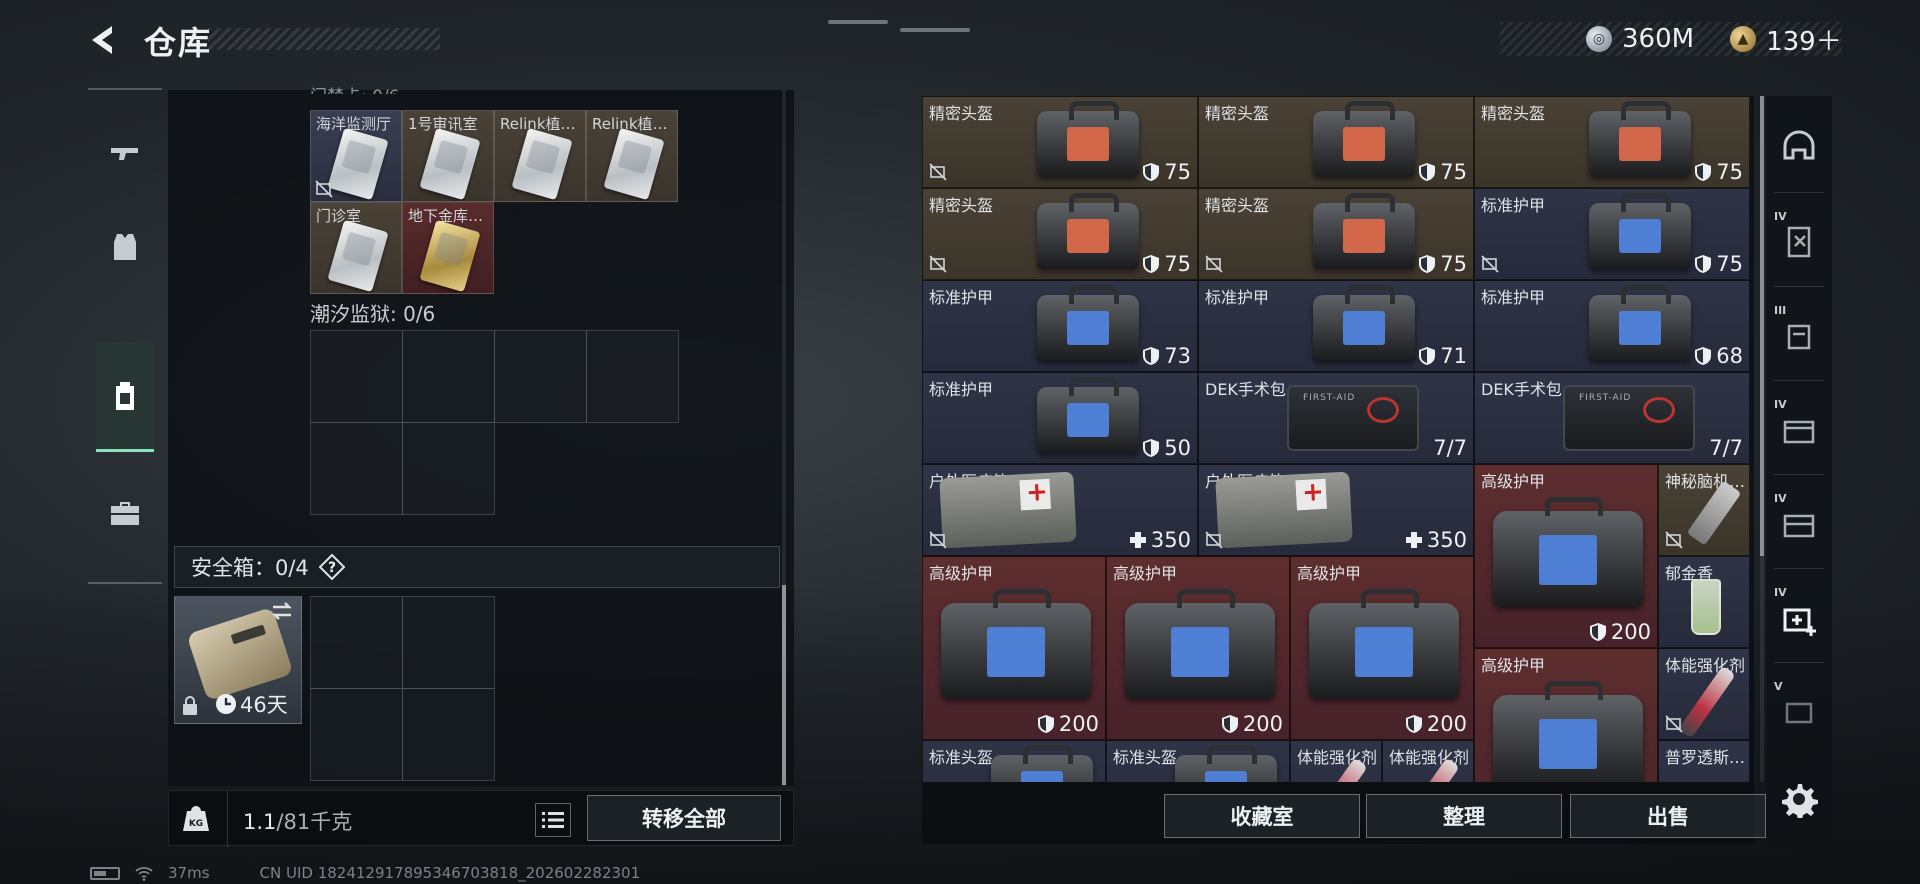 The image size is (1920, 884). I want to click on tier4-armor-filter-tab: IV, so click(1799, 240).